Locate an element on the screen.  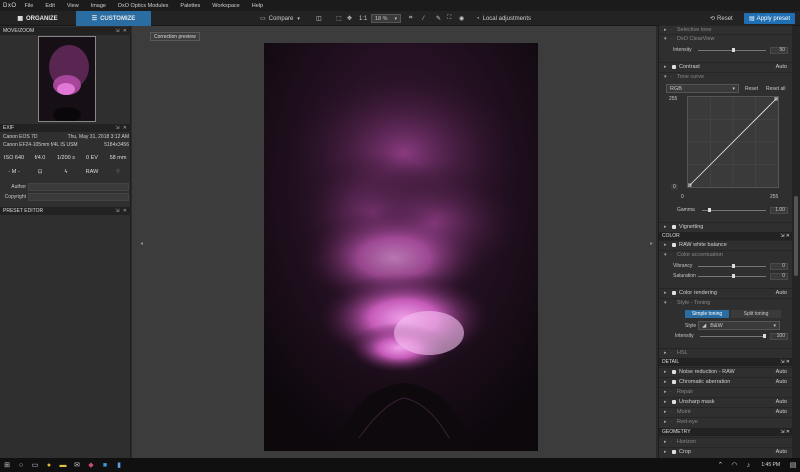
intensity-value: 50 is located at coordinates (779, 50).